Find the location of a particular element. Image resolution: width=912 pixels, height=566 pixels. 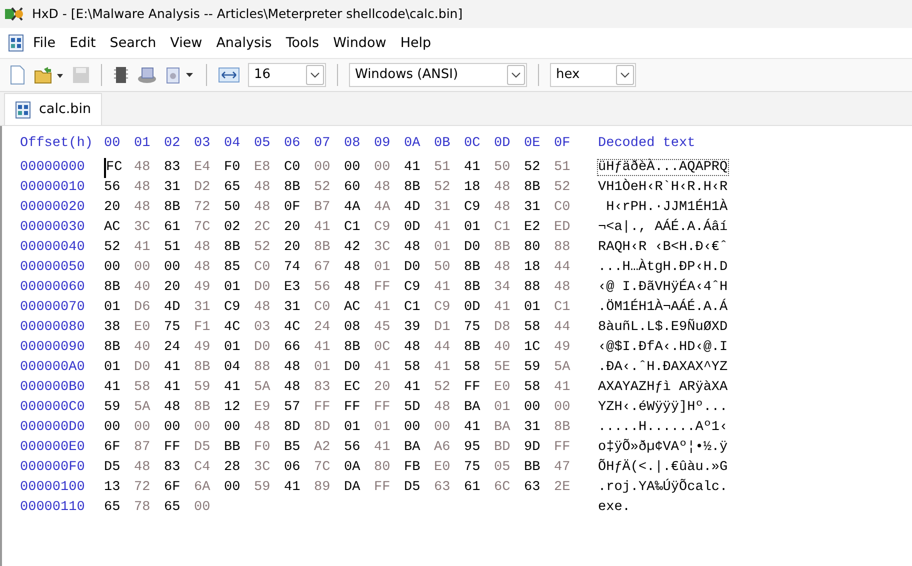

hex-byte: 6A is located at coordinates (209, 488).